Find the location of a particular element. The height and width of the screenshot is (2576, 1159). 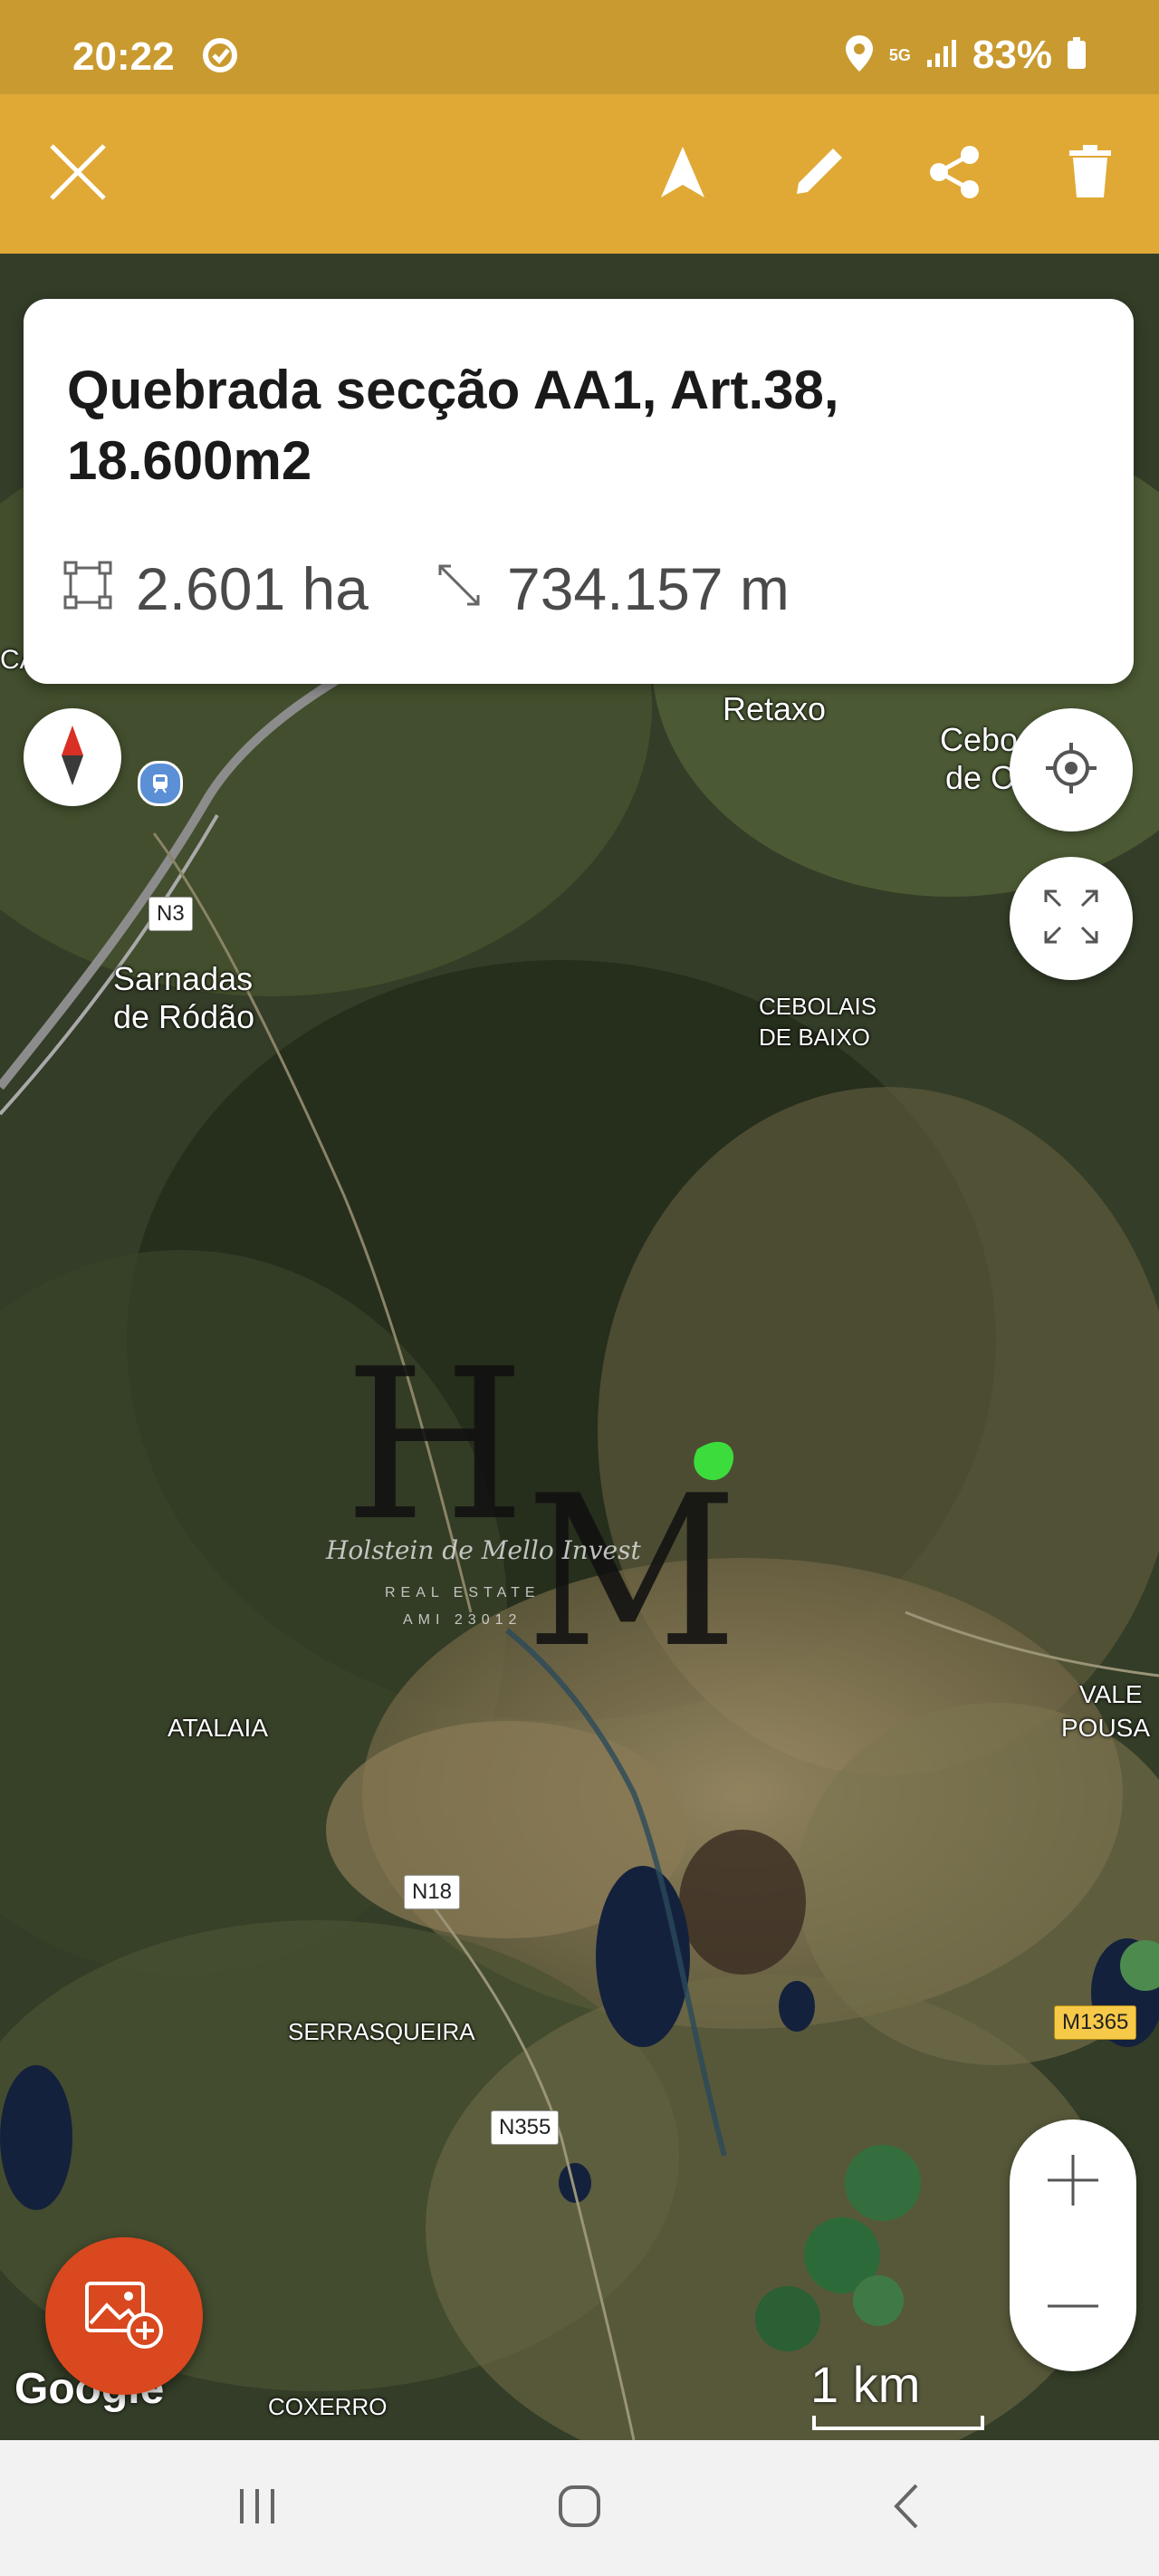

compass-icon is located at coordinates (73, 758).